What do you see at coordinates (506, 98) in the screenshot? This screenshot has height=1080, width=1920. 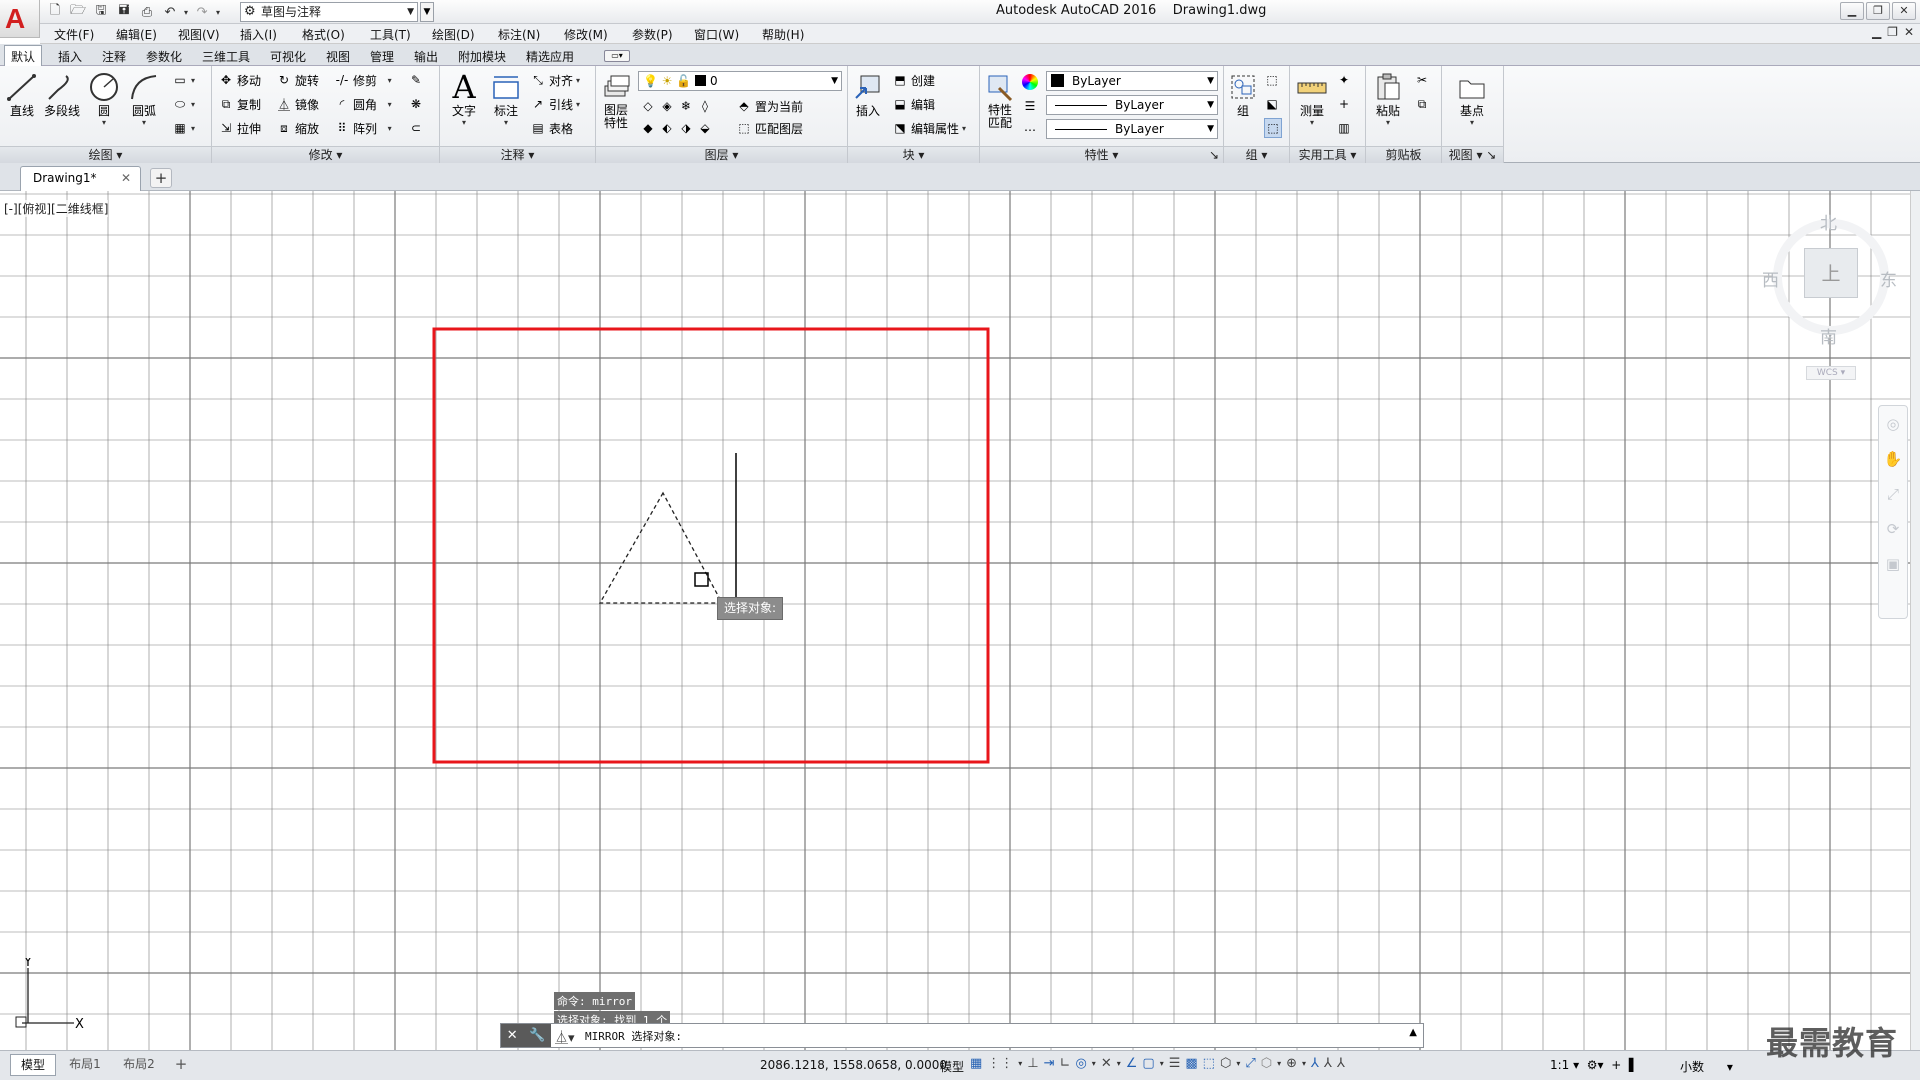 I see `dimension-button: 标注 ▾` at bounding box center [506, 98].